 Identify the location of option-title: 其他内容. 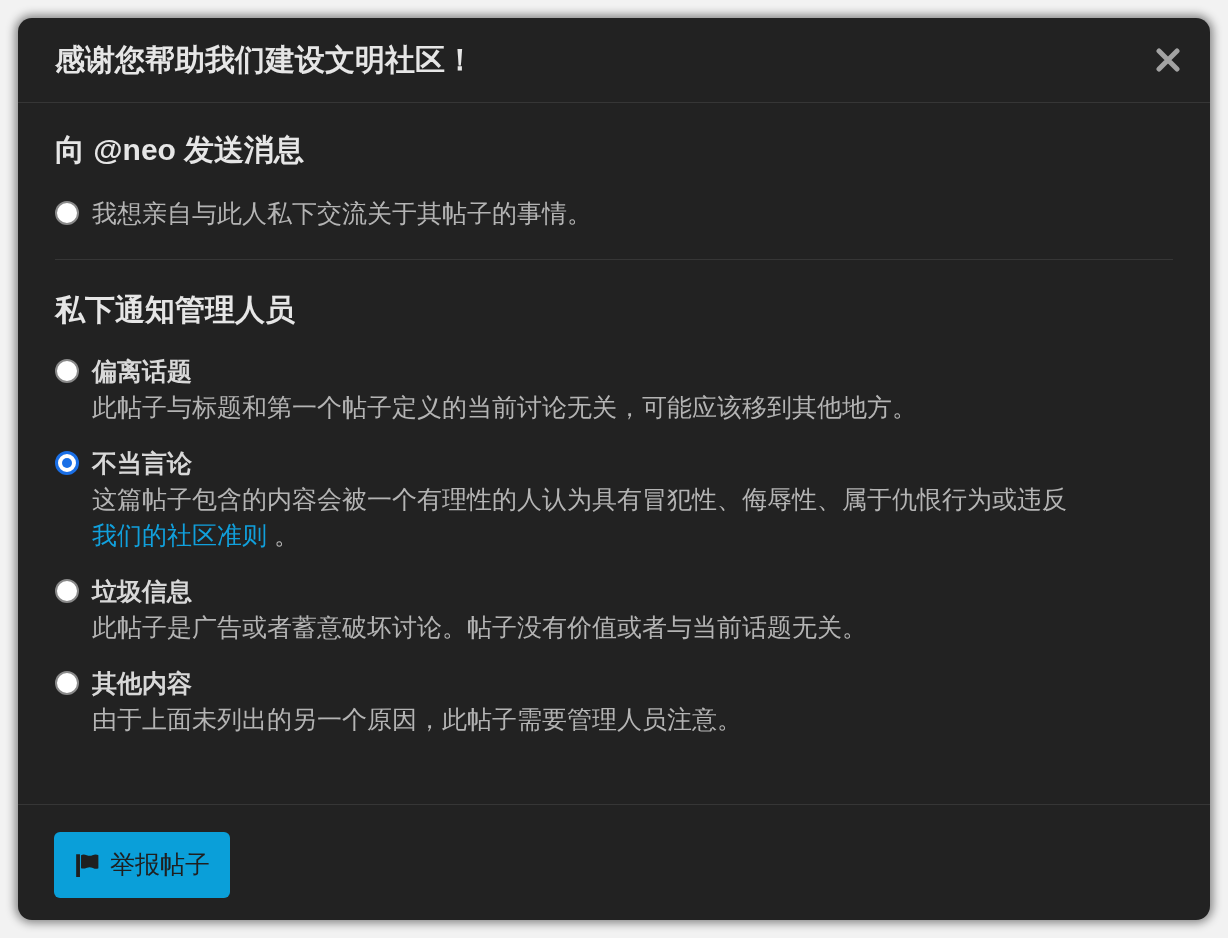
(142, 683).